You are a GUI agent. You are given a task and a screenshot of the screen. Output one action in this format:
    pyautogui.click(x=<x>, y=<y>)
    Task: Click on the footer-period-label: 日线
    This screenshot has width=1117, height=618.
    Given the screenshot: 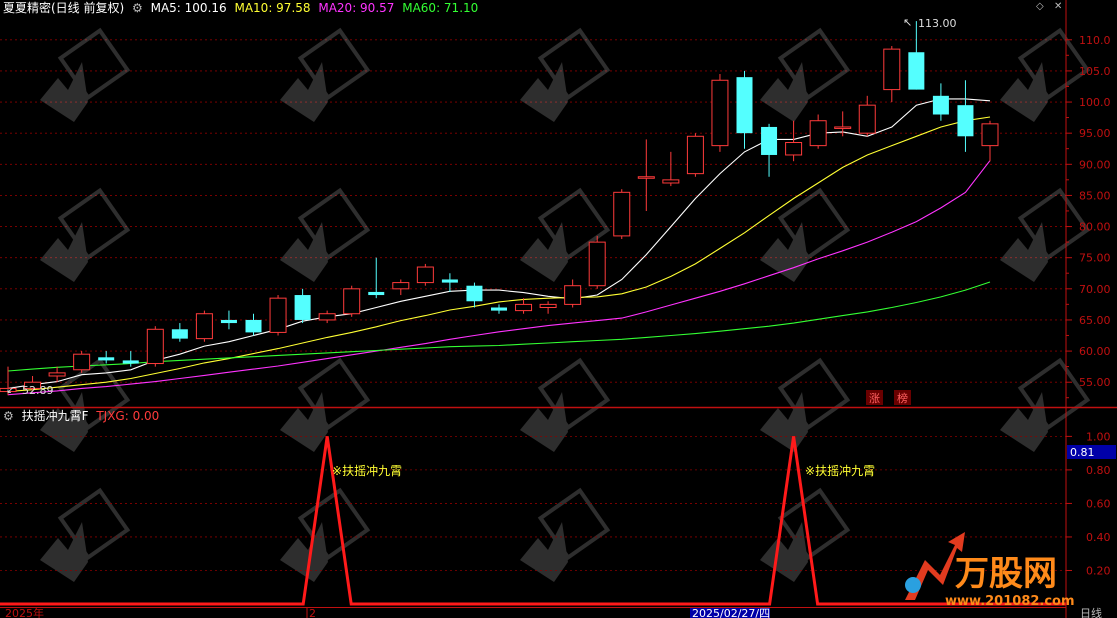 What is the action you would take?
    pyautogui.click(x=1091, y=612)
    